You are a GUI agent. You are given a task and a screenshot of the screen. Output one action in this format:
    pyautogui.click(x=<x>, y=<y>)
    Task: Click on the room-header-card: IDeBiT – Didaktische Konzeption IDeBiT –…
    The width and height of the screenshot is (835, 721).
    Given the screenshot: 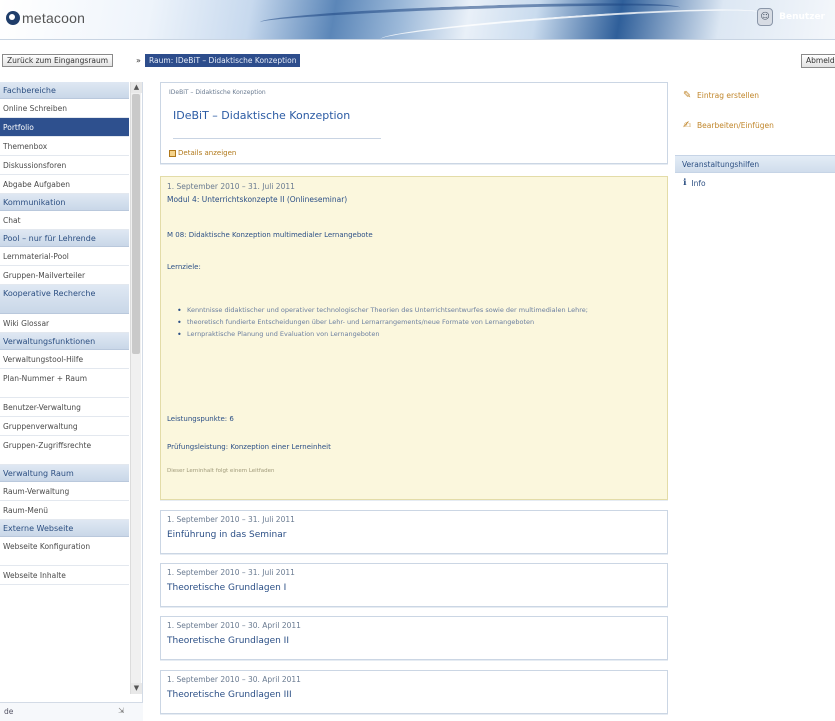 What is the action you would take?
    pyautogui.click(x=414, y=123)
    